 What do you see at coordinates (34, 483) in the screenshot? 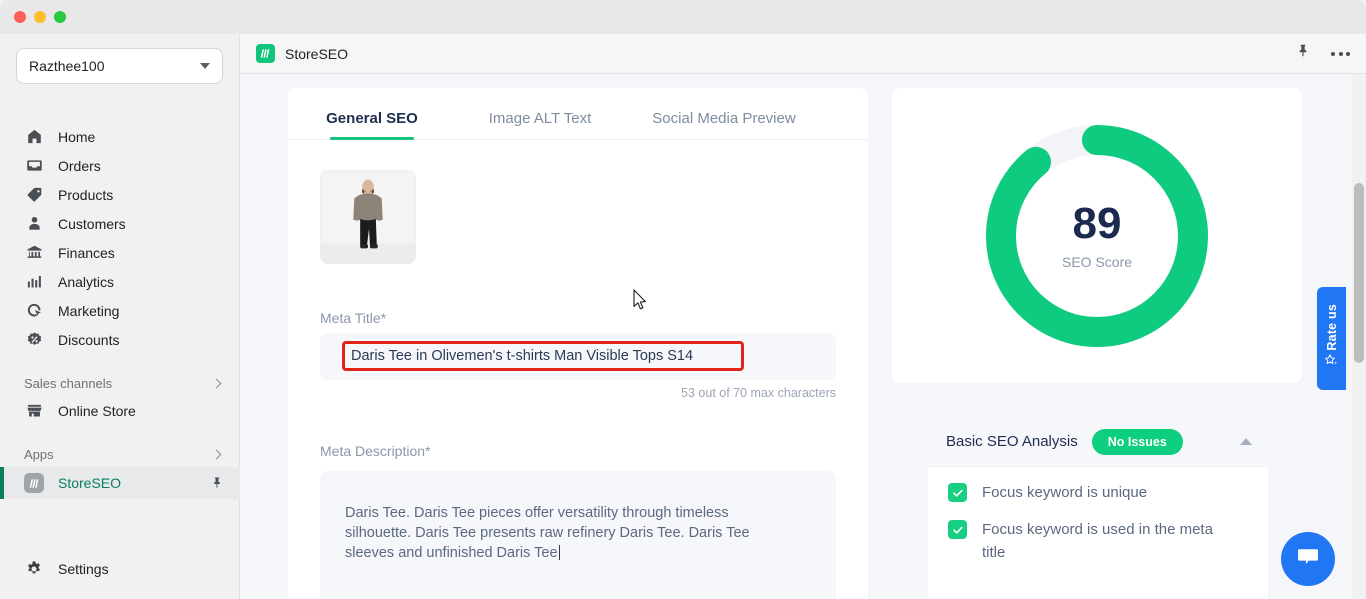
I see `storeseo-app-icon` at bounding box center [34, 483].